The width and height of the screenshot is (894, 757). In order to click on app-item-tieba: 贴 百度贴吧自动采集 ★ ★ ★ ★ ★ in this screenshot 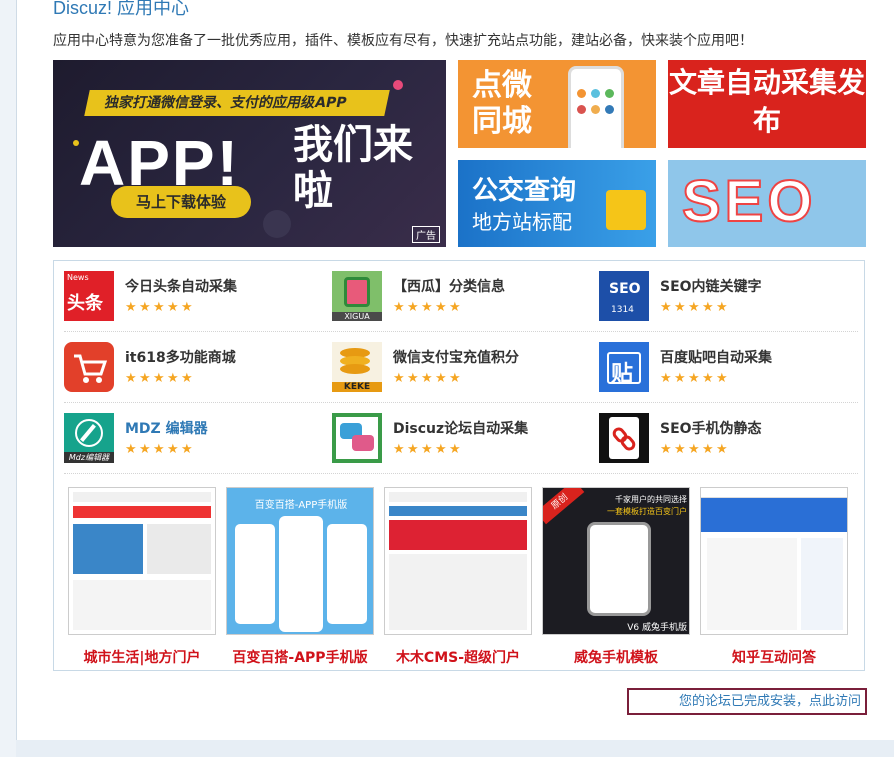, I will do `click(729, 367)`.